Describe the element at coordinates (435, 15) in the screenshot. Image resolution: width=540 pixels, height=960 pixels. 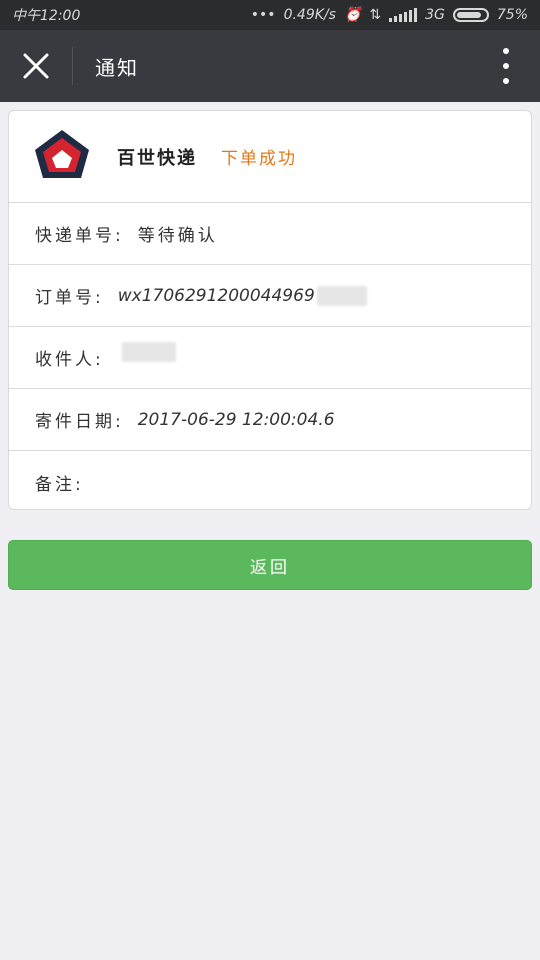
I see `network-type: 3G` at that location.